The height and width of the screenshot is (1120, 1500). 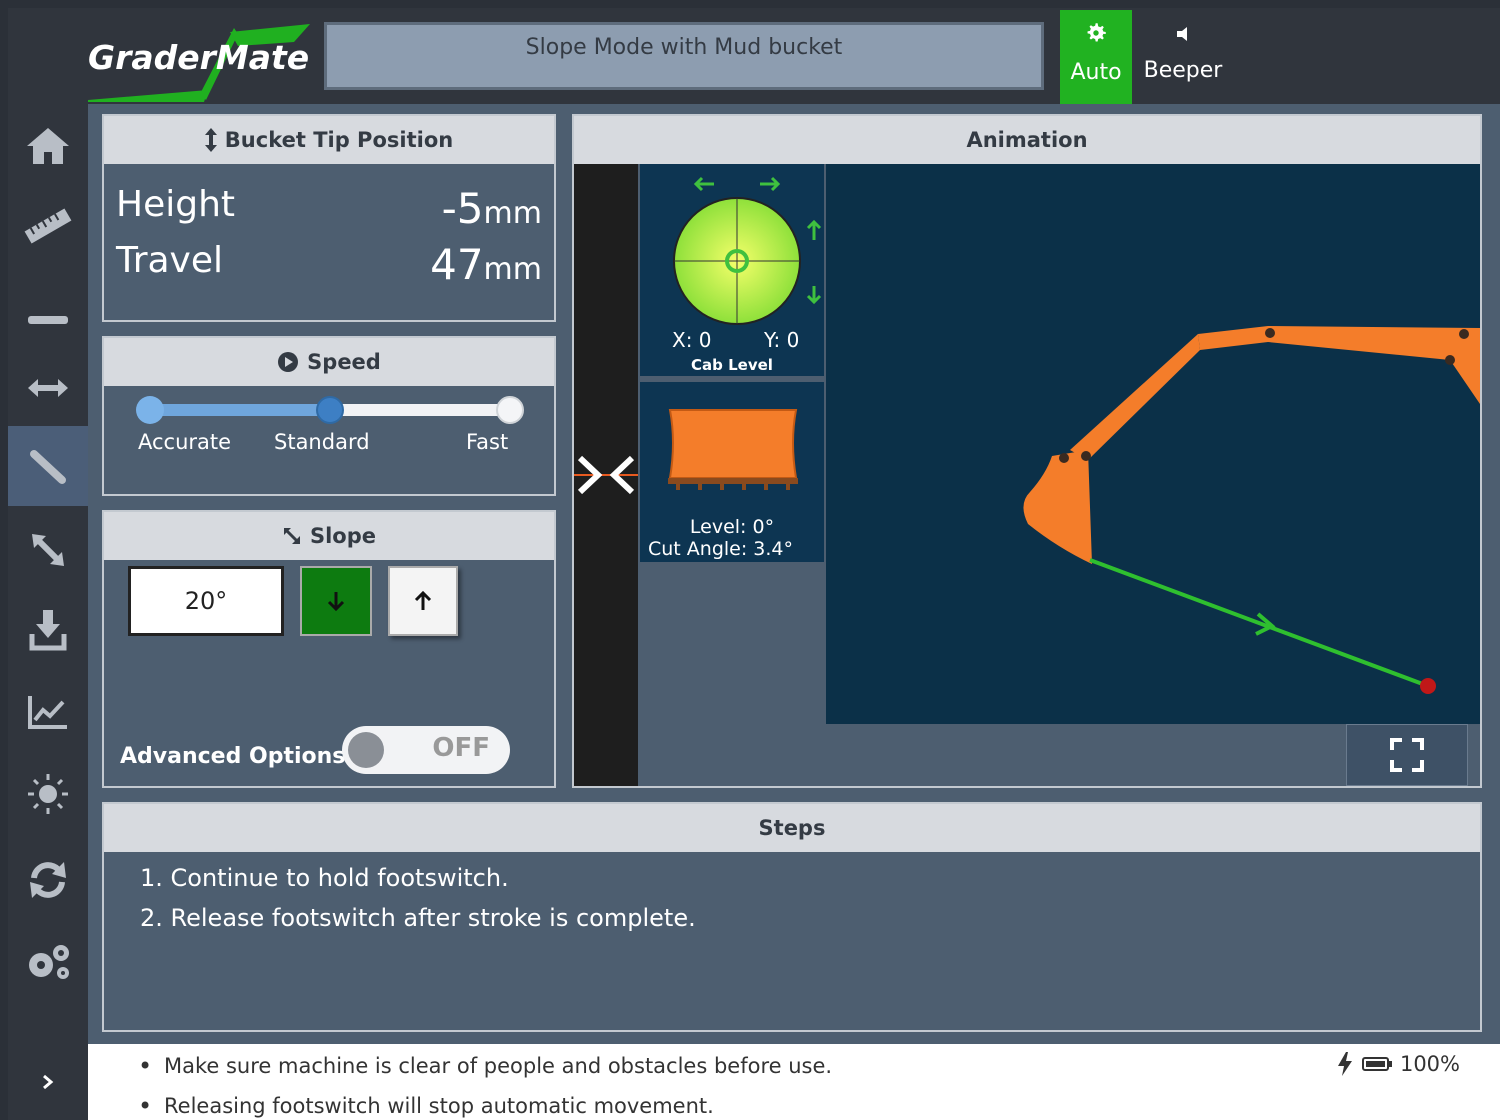 I want to click on fullscreen-icon, so click(x=1407, y=755).